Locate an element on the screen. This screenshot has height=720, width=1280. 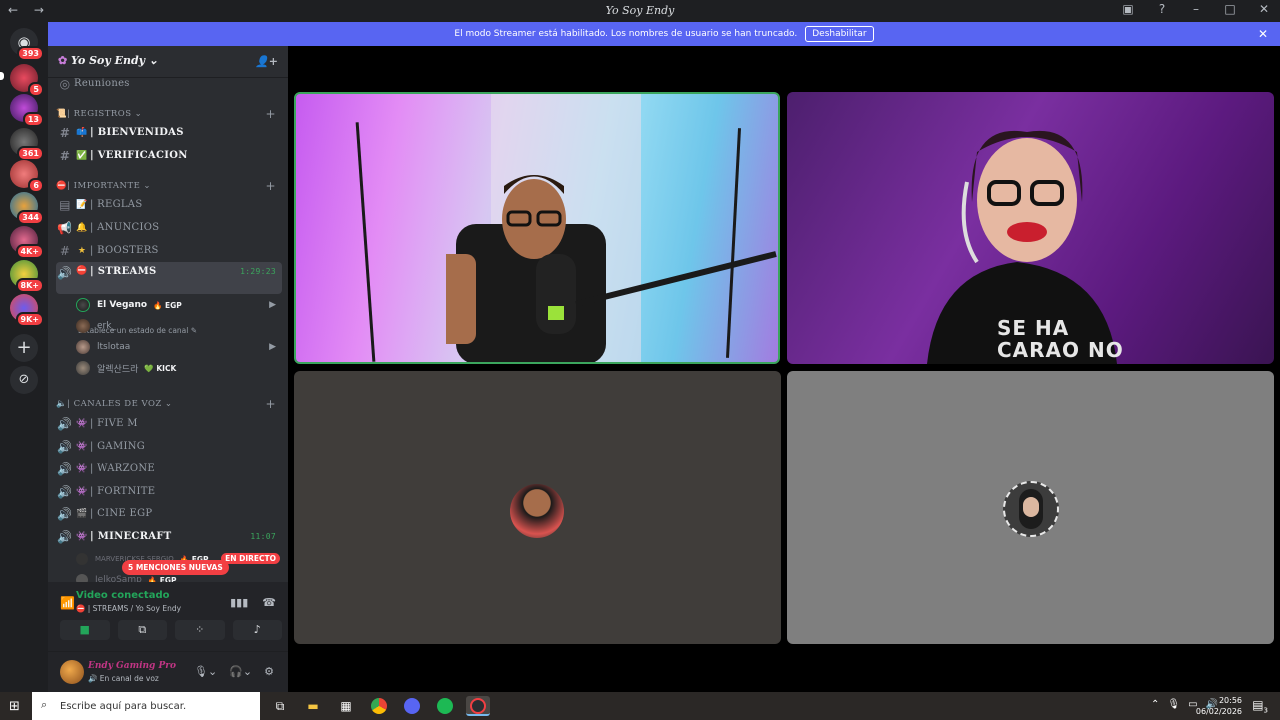
channel-gaming: 🔊 👾 | GAMING is located at coordinates (169, 446).